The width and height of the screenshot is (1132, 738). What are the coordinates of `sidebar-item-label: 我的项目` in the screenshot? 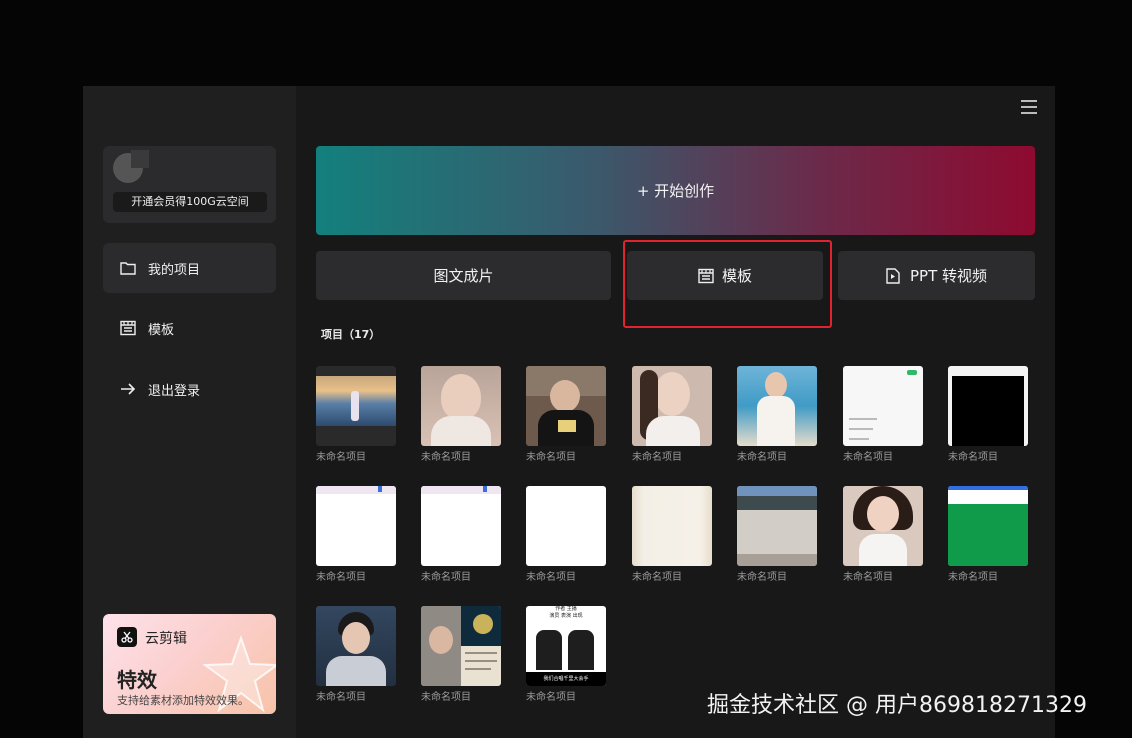 It's located at (174, 270).